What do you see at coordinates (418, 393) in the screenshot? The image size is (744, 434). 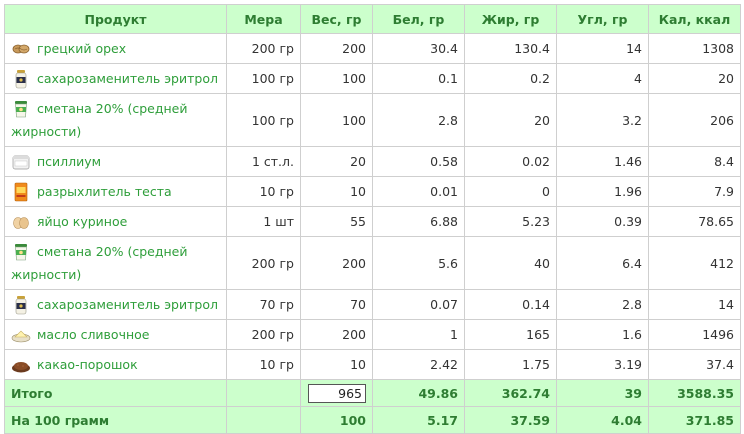 I see `total-protein: 49.86` at bounding box center [418, 393].